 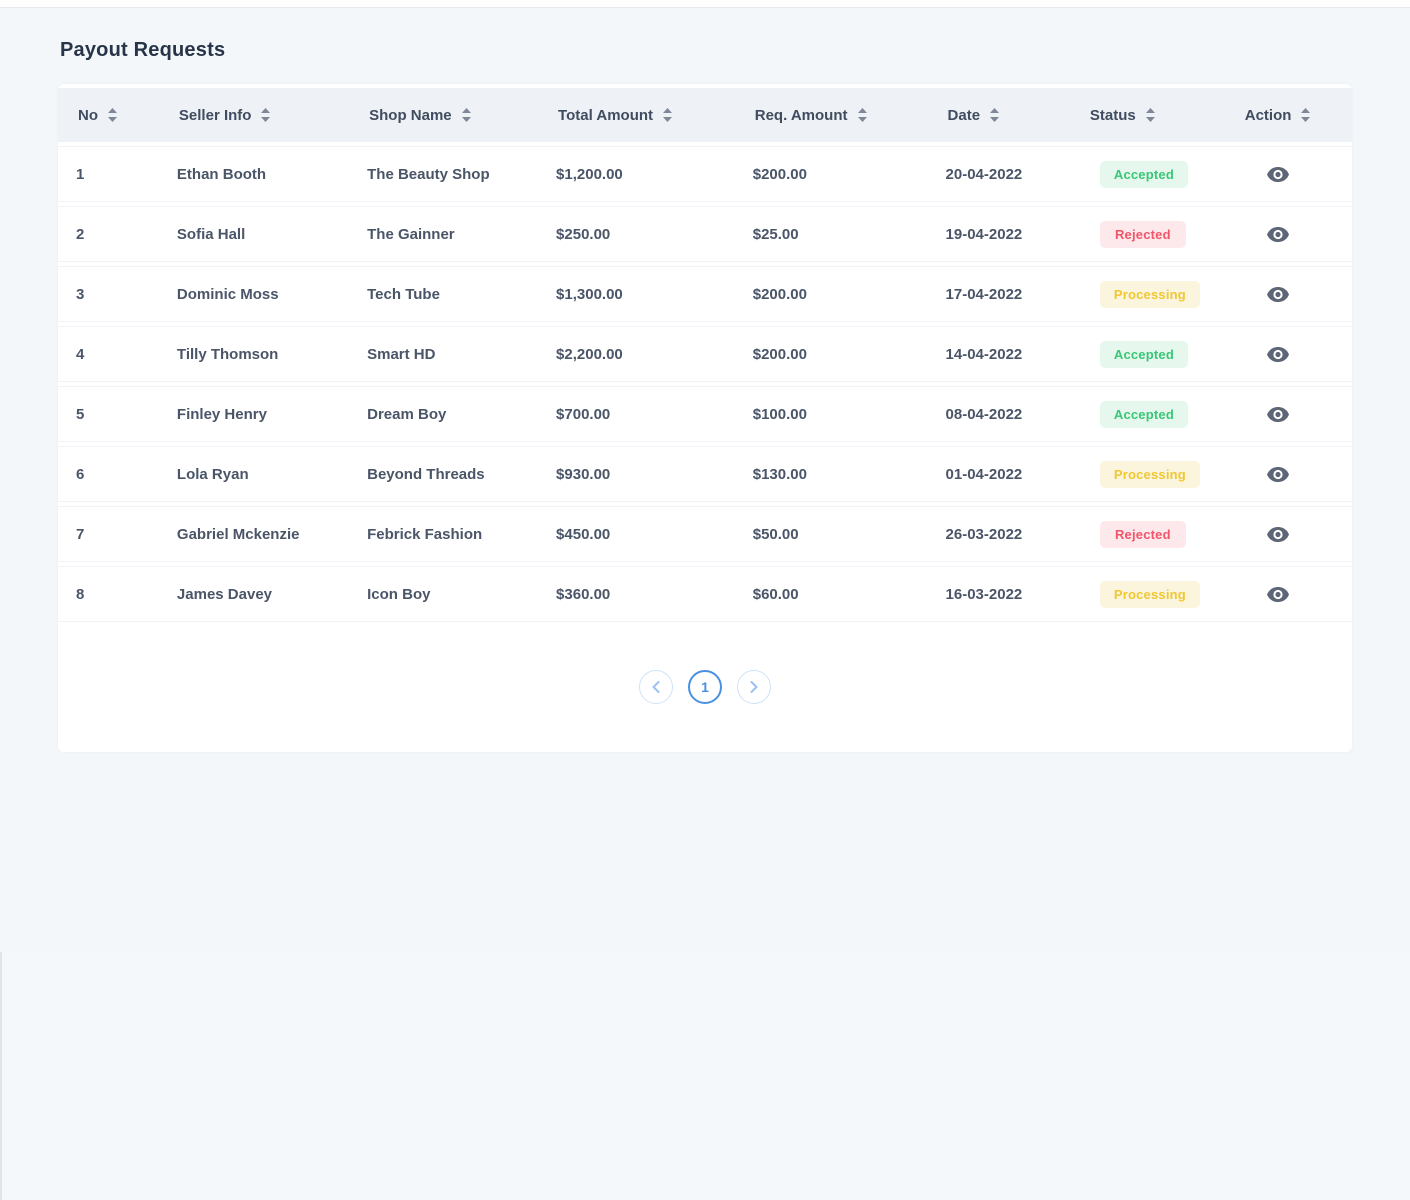 I want to click on column-header-action: Action, so click(x=1277, y=115).